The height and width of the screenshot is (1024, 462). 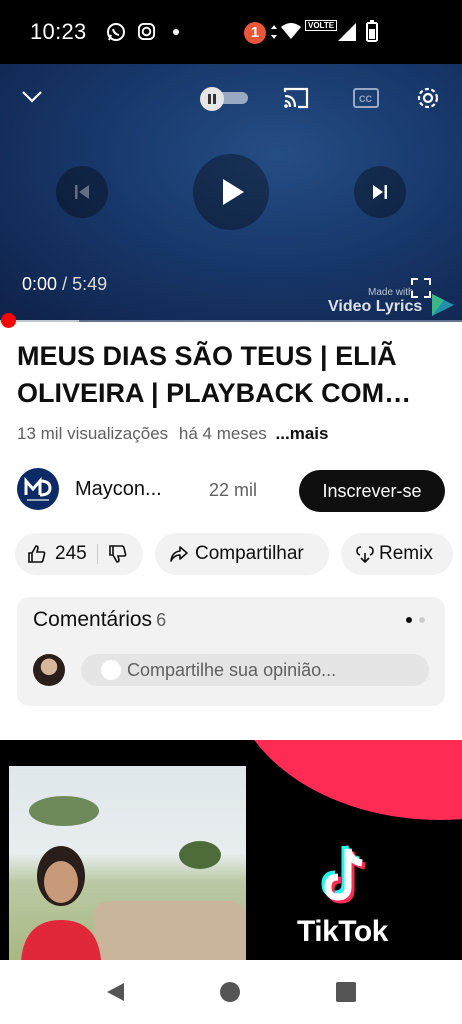 What do you see at coordinates (346, 992) in the screenshot?
I see `recents-icon` at bounding box center [346, 992].